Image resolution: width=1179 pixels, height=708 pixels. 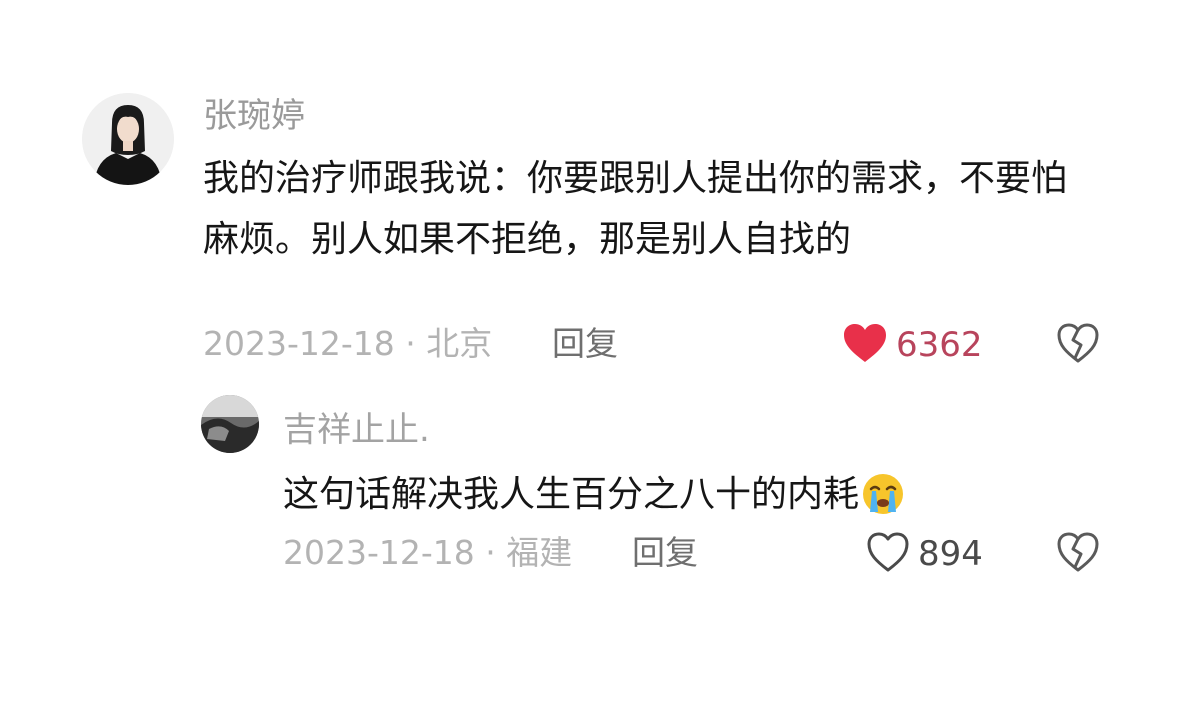 I want to click on reply-username: 吉祥止止., so click(x=356, y=430).